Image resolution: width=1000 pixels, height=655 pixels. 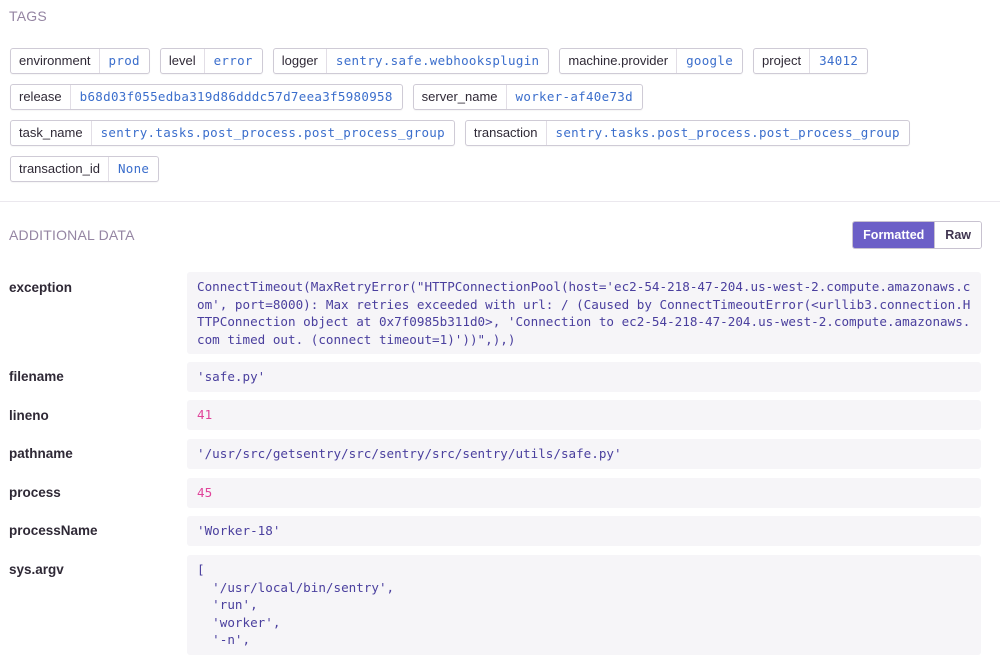 I want to click on tag-key: task_name, so click(x=51, y=133).